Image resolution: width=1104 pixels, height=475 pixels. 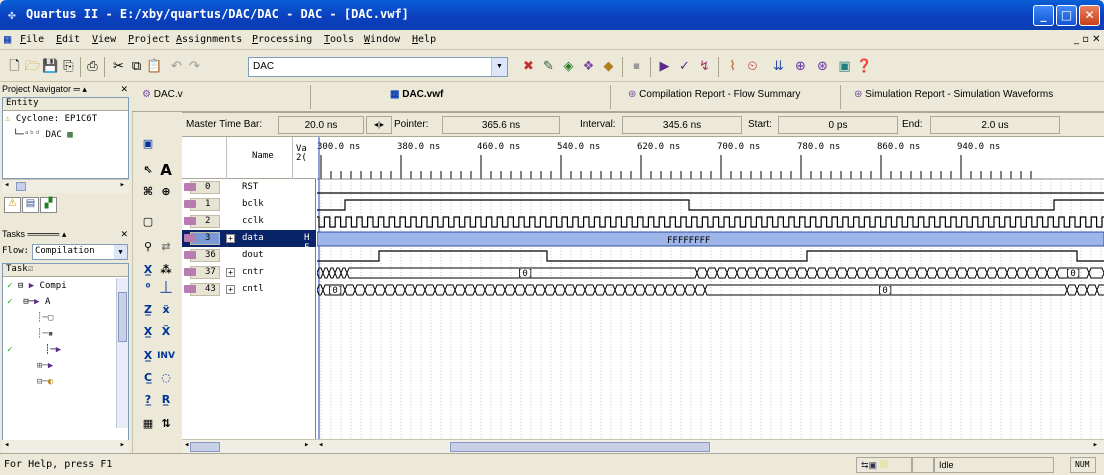 I want to click on settings-icon: ✖, so click(x=528, y=66).